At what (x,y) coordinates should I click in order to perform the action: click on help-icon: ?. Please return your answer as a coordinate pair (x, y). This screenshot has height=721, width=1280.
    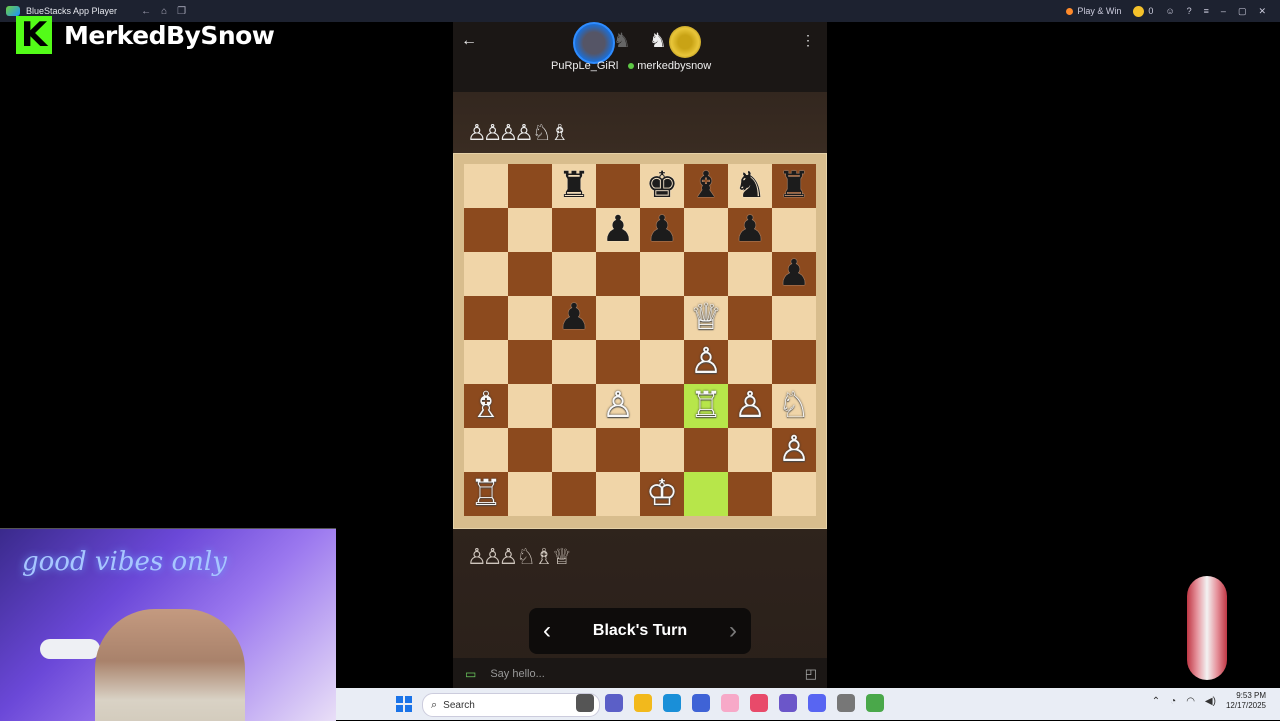
    Looking at the image, I should click on (1189, 11).